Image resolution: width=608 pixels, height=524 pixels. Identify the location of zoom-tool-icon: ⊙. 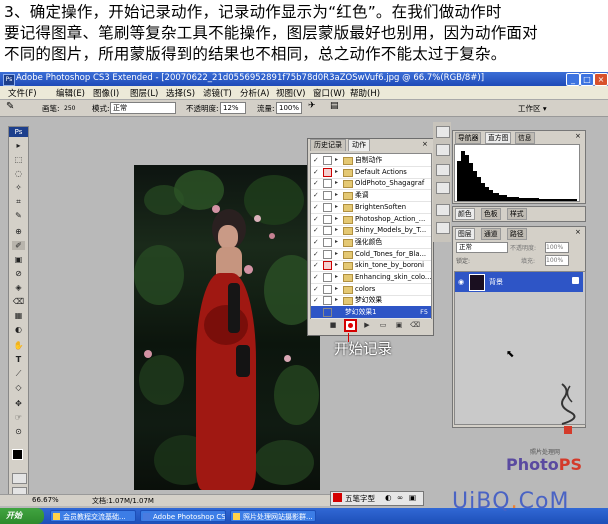
(18, 431).